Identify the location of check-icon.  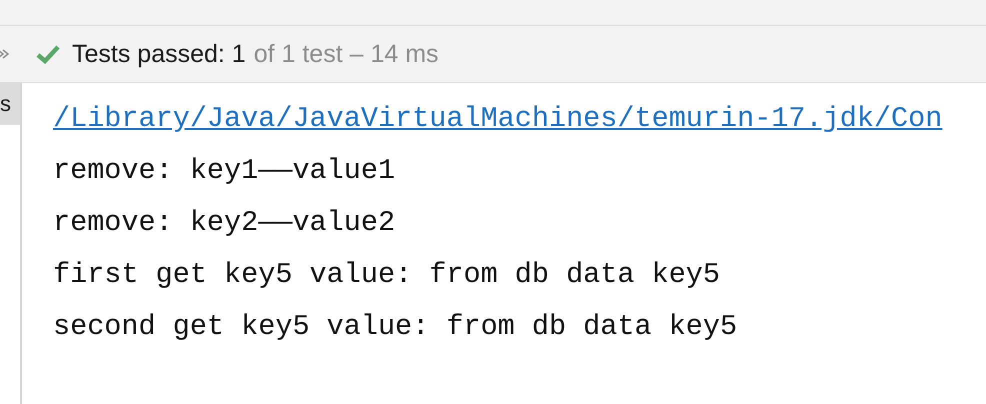
(48, 54).